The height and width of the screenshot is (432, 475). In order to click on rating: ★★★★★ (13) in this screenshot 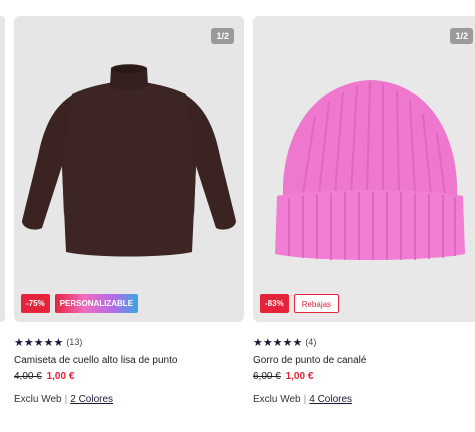, I will do `click(129, 342)`.